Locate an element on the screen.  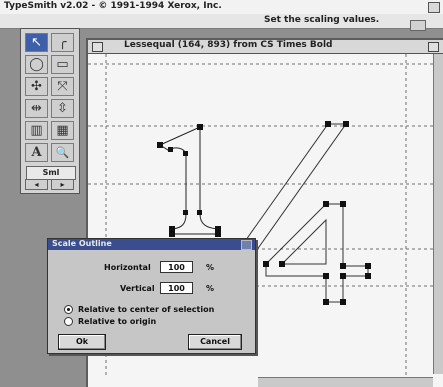
glyph-four-points is located at coordinates (317, 253).